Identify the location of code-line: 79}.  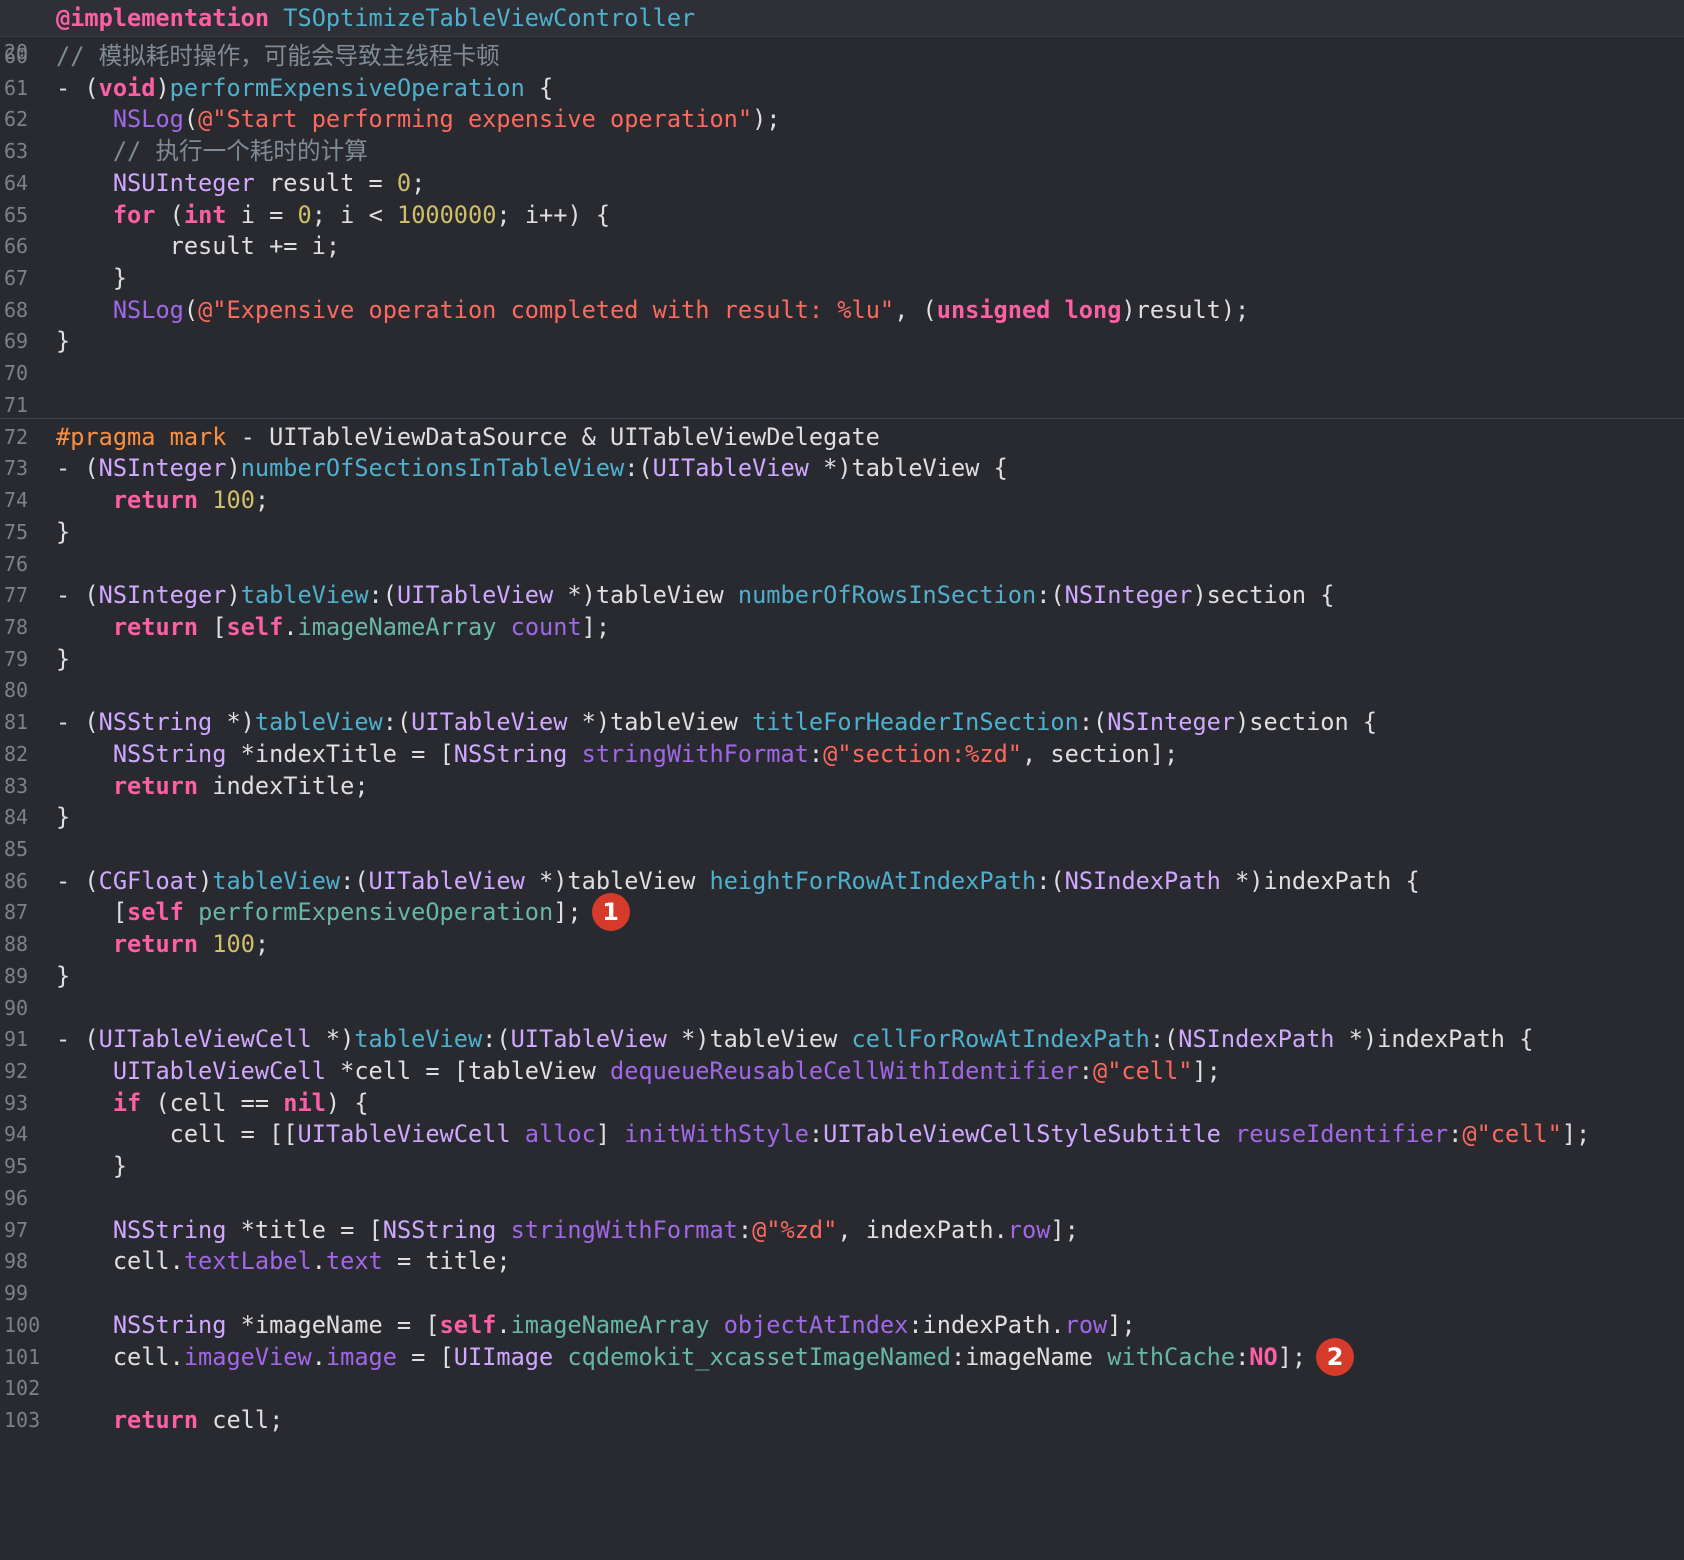
(842, 659).